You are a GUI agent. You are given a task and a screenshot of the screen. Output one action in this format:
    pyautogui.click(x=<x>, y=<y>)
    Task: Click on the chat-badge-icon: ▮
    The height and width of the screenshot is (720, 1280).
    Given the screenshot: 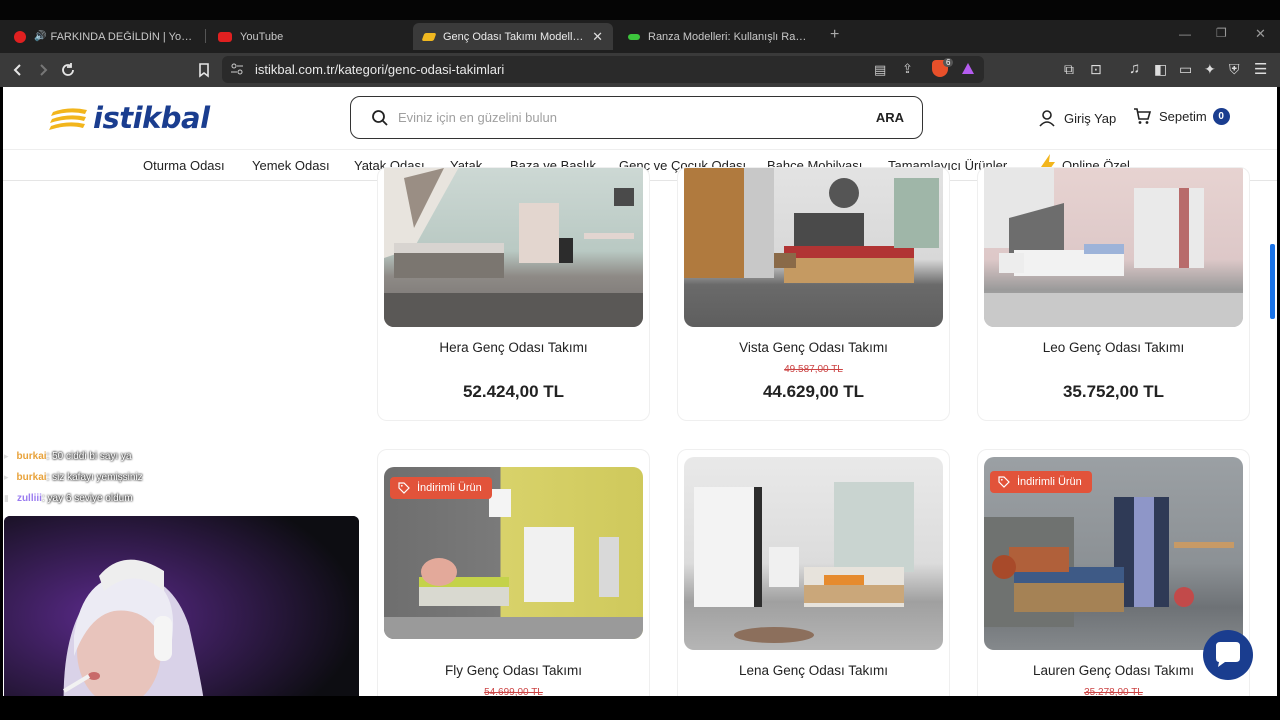 What is the action you would take?
    pyautogui.click(x=6, y=498)
    